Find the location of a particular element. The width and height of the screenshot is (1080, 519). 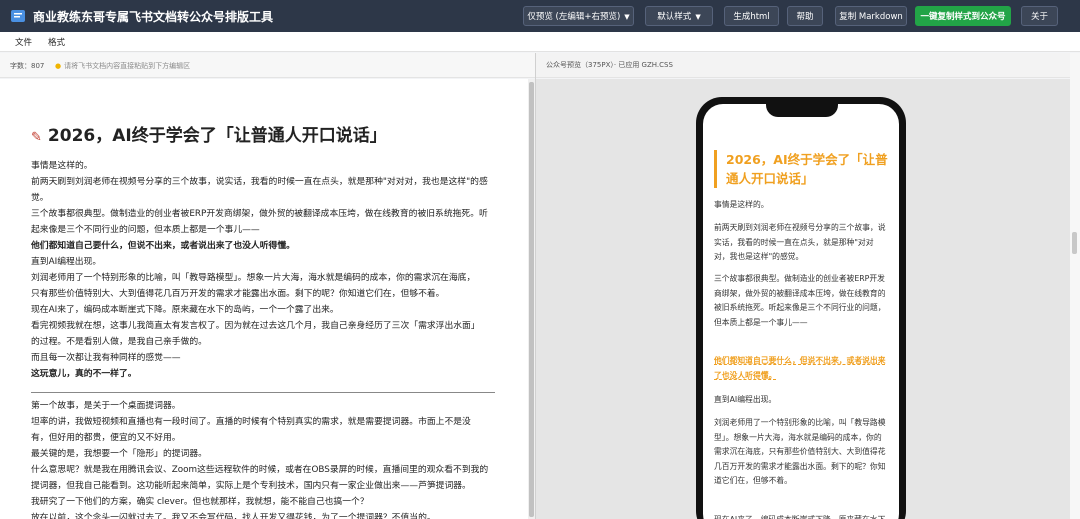

generate-html-button: 生成html is located at coordinates (751, 16).